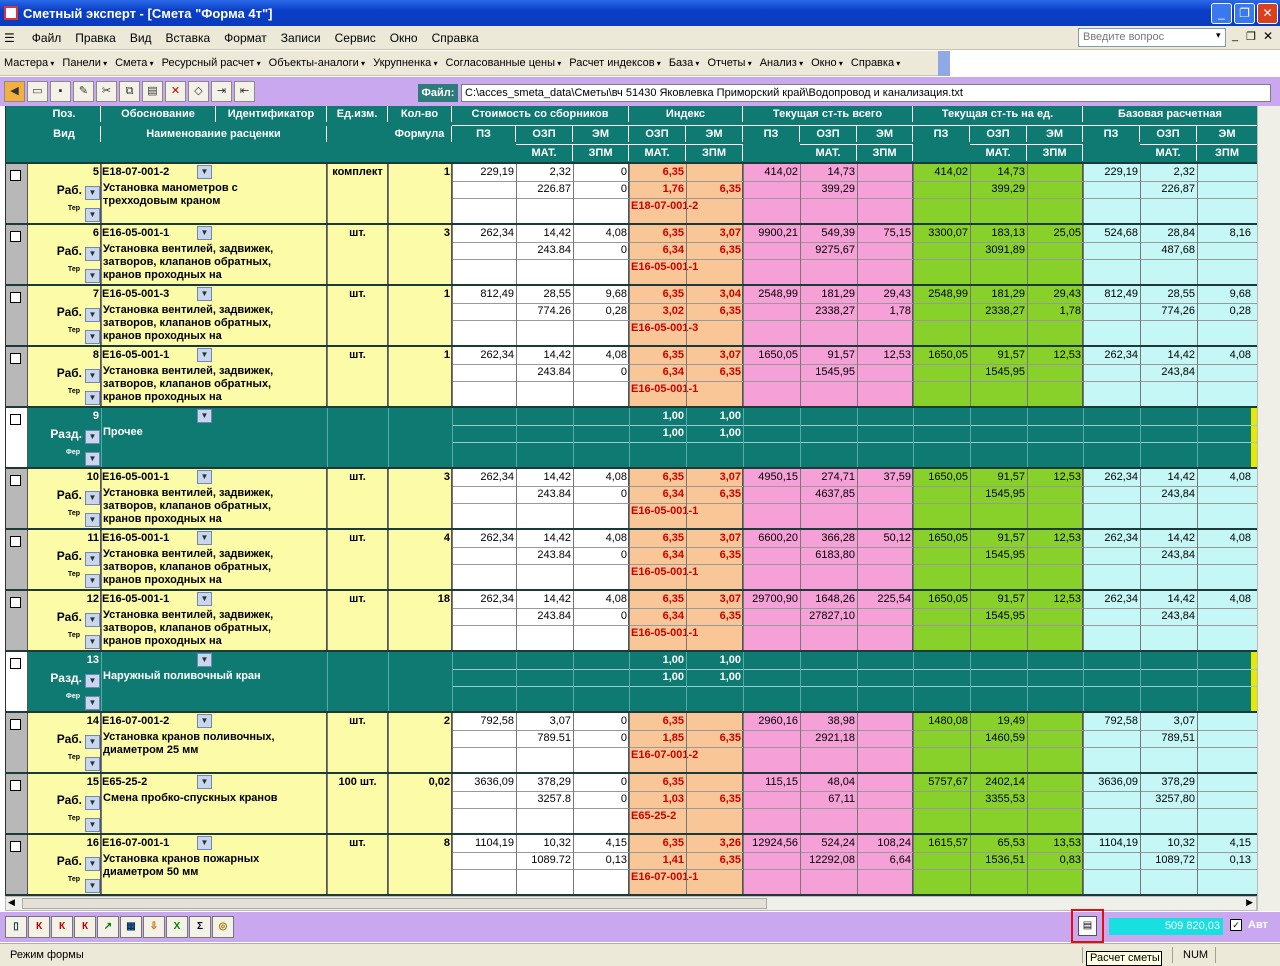 This screenshot has height=966, width=1280. Describe the element at coordinates (12, 38) in the screenshot. I see `doc-icon: ☰` at that location.